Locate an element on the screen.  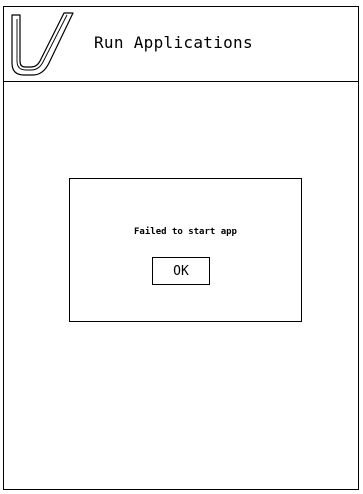
ok-button: OK is located at coordinates (181, 271).